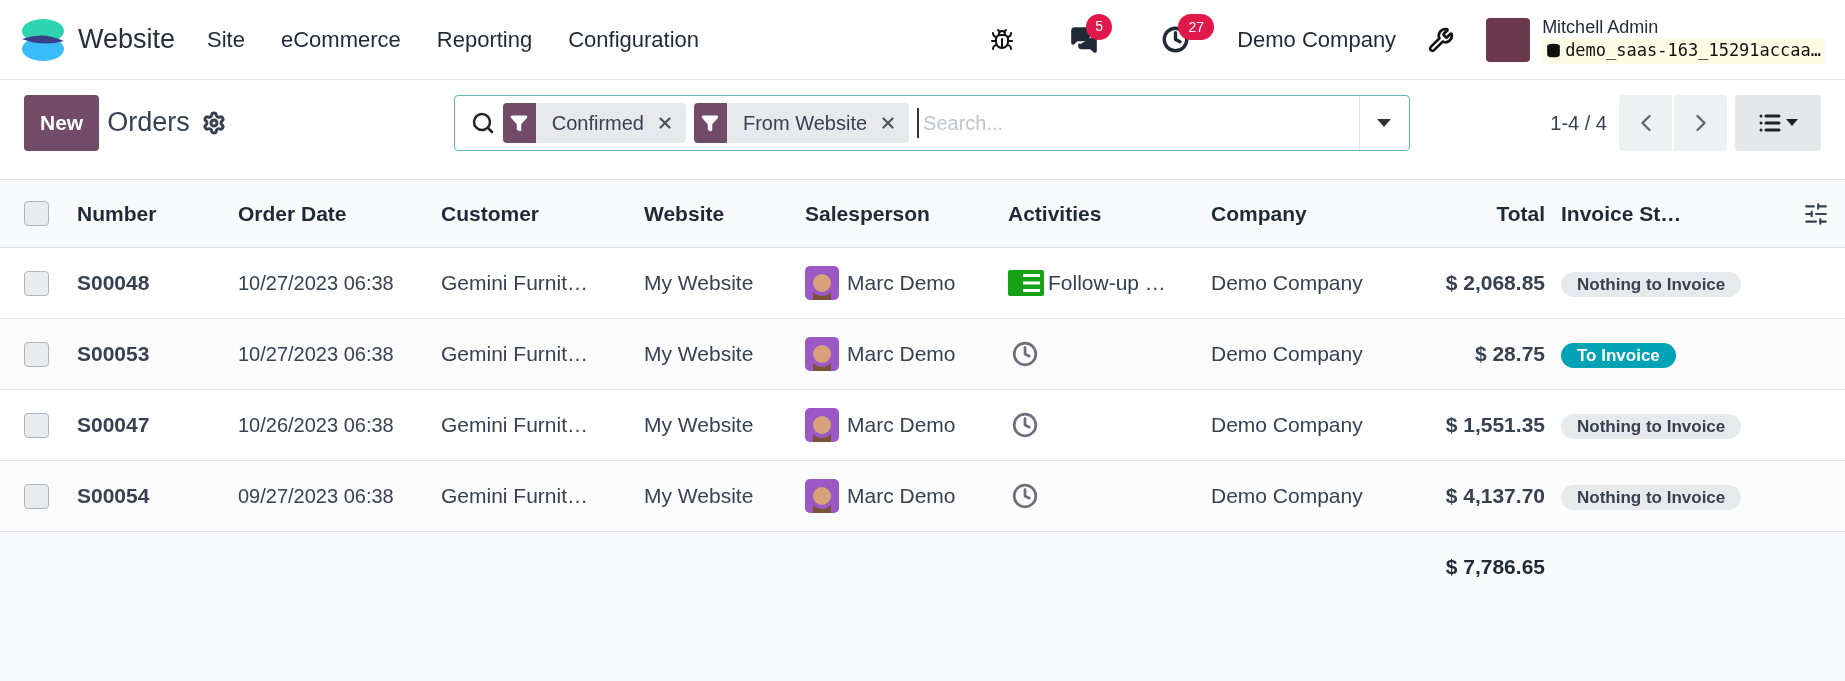  I want to click on order-total: $ 4,137.70, so click(1495, 496).